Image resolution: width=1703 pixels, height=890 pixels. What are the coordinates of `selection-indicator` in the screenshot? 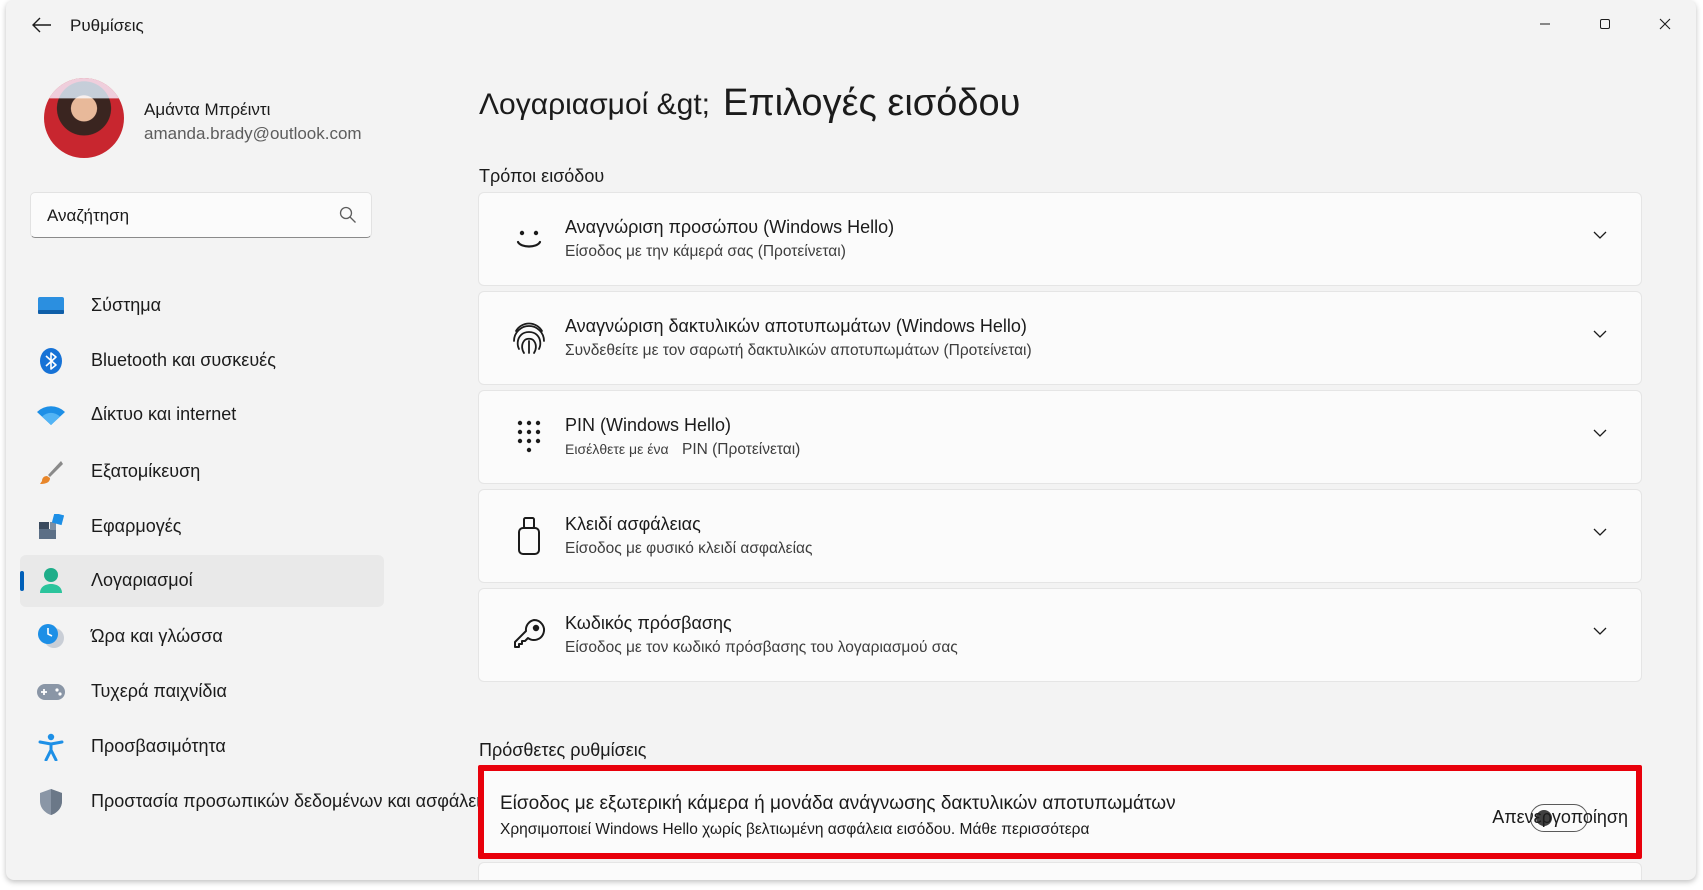 It's located at (22, 581).